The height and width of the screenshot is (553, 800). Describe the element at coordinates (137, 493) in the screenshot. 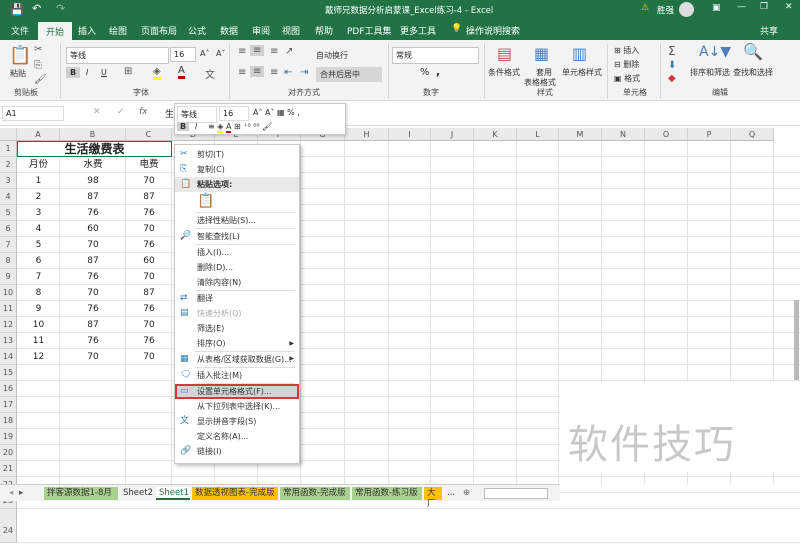

I see `sheet-tab: Sheet2` at that location.